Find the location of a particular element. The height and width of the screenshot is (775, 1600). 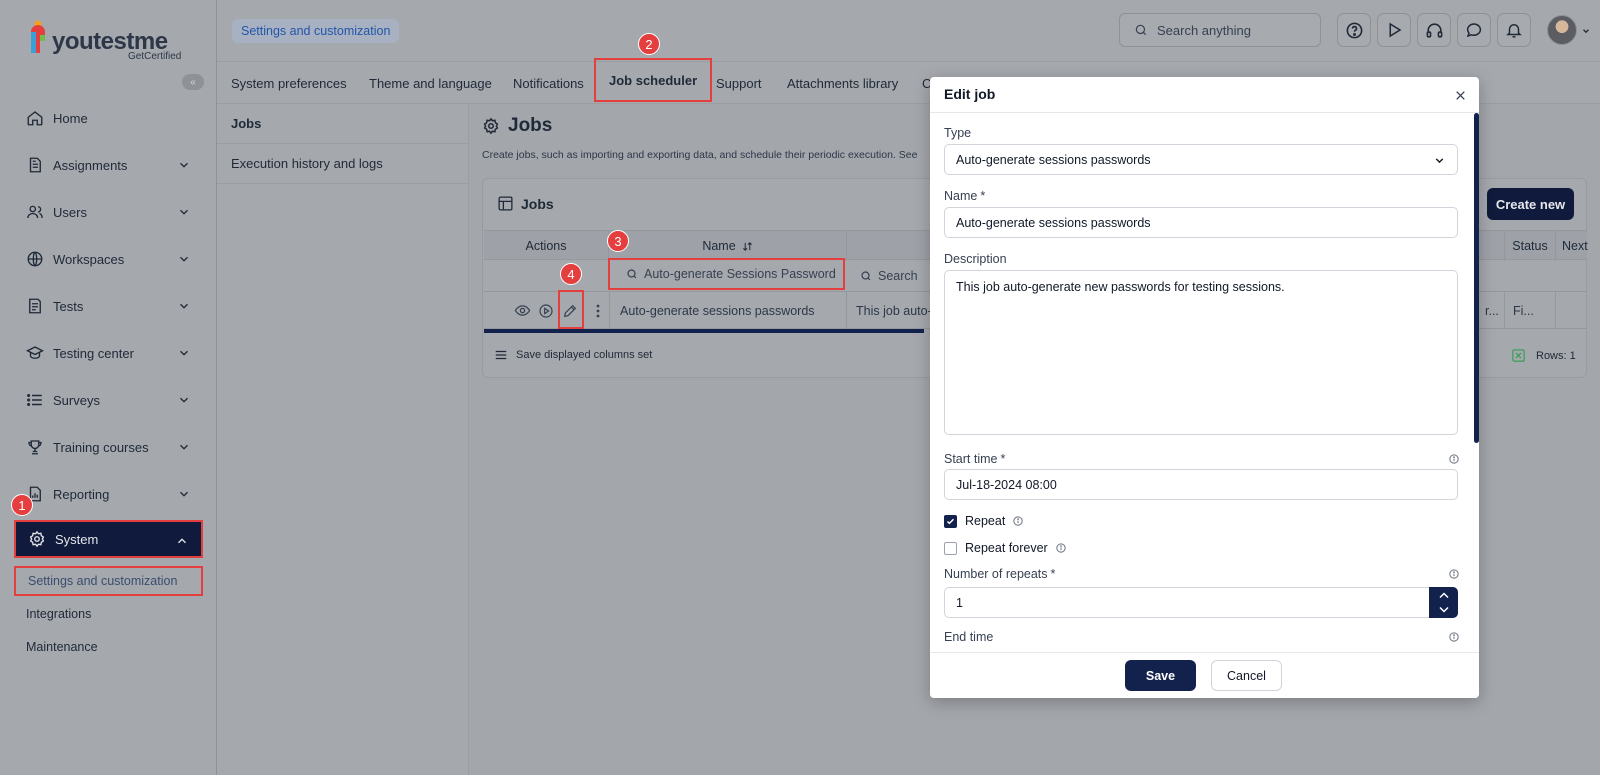

start-time-label-text: Start time is located at coordinates (971, 459).